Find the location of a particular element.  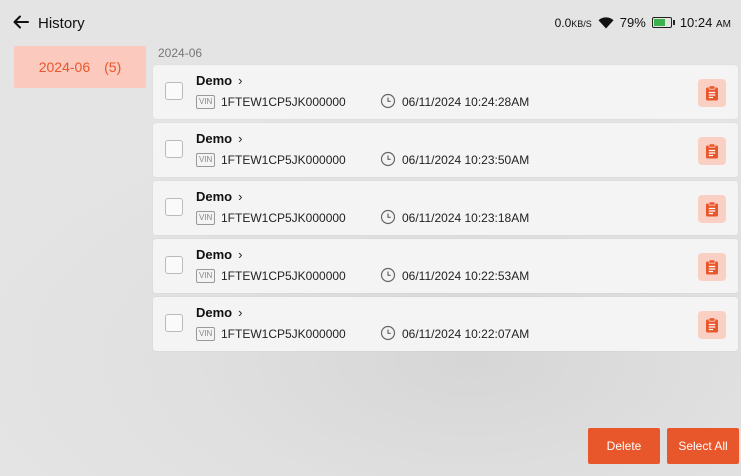

record-datetime: 06/11/2024 10:23:50AM is located at coordinates (466, 160).